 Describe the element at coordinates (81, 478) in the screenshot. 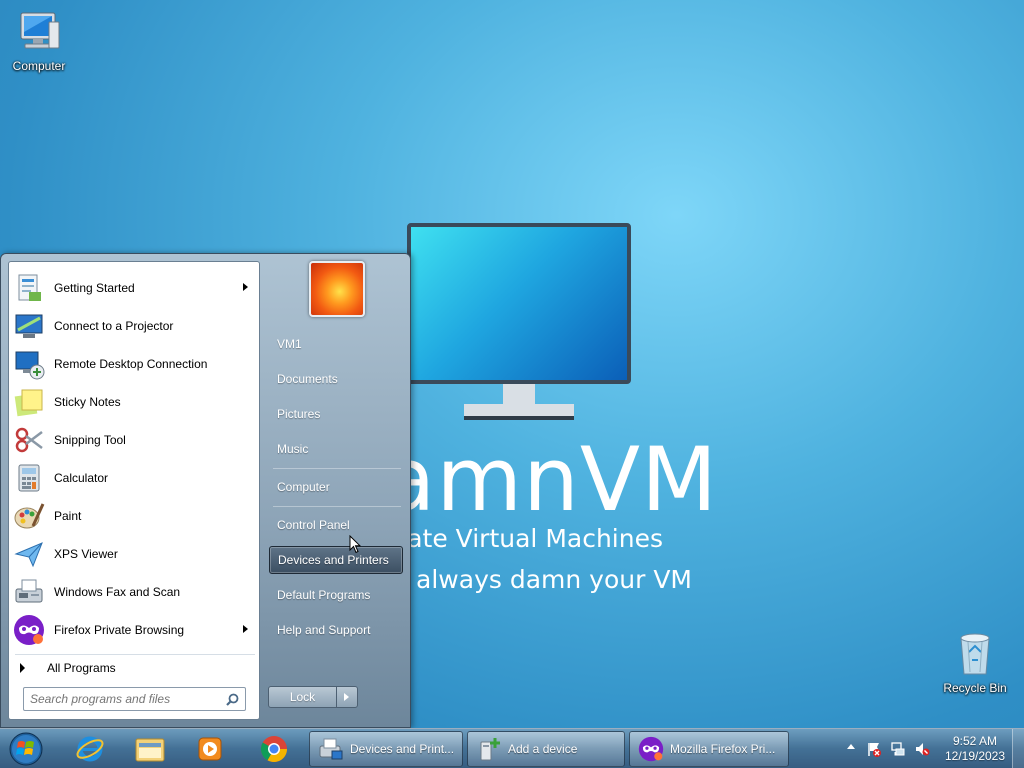

I see `program-label: Calculator` at that location.